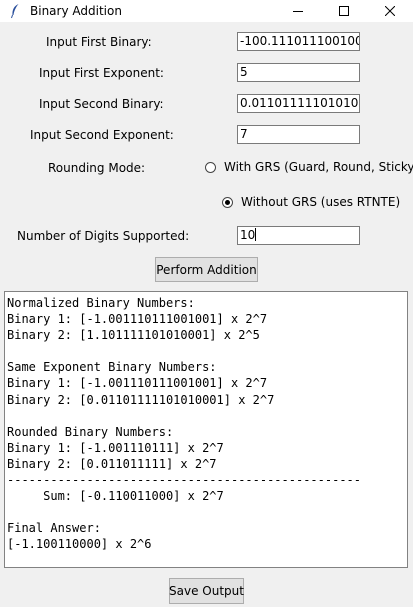  What do you see at coordinates (79, 544) in the screenshot?
I see `output-line: [-1.100110000] x 2^6` at bounding box center [79, 544].